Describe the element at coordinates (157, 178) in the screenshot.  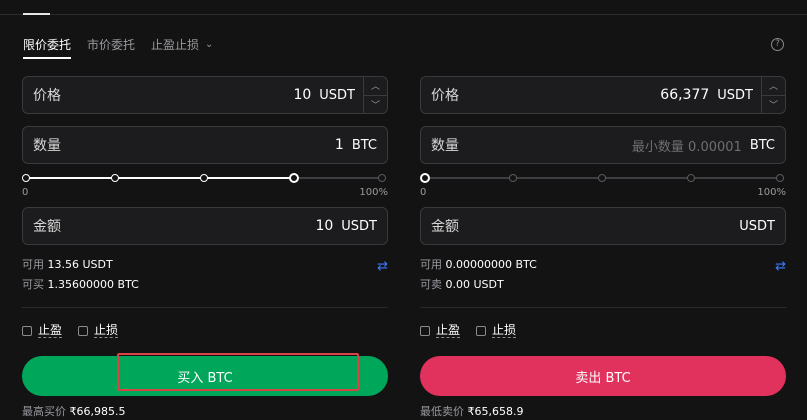
I see `slider-fill` at that location.